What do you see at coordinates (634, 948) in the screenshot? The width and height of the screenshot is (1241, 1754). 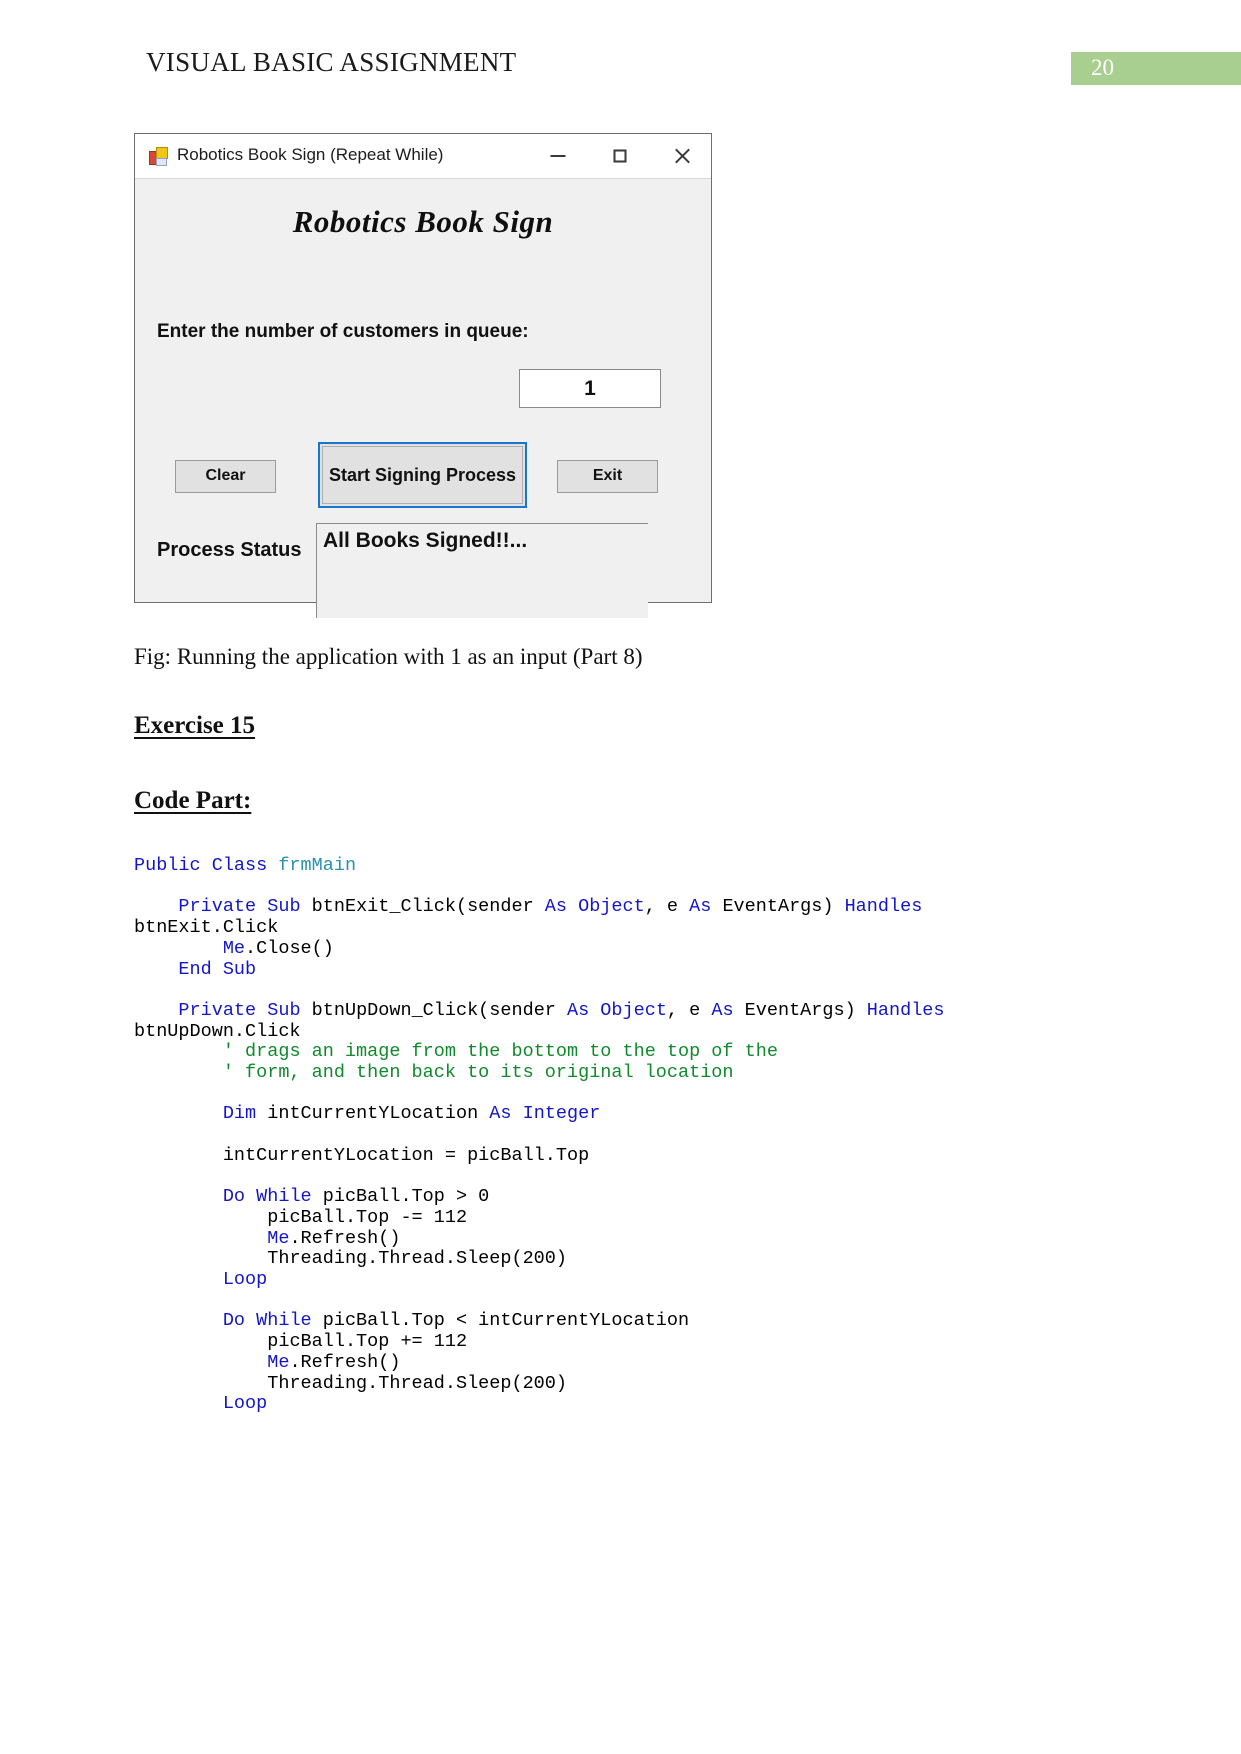 I see `code-line: Me.Close()` at bounding box center [634, 948].